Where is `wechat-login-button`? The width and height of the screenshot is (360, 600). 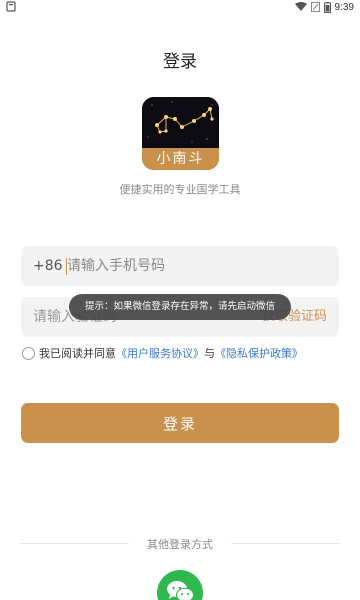
wechat-login-button is located at coordinates (180, 585).